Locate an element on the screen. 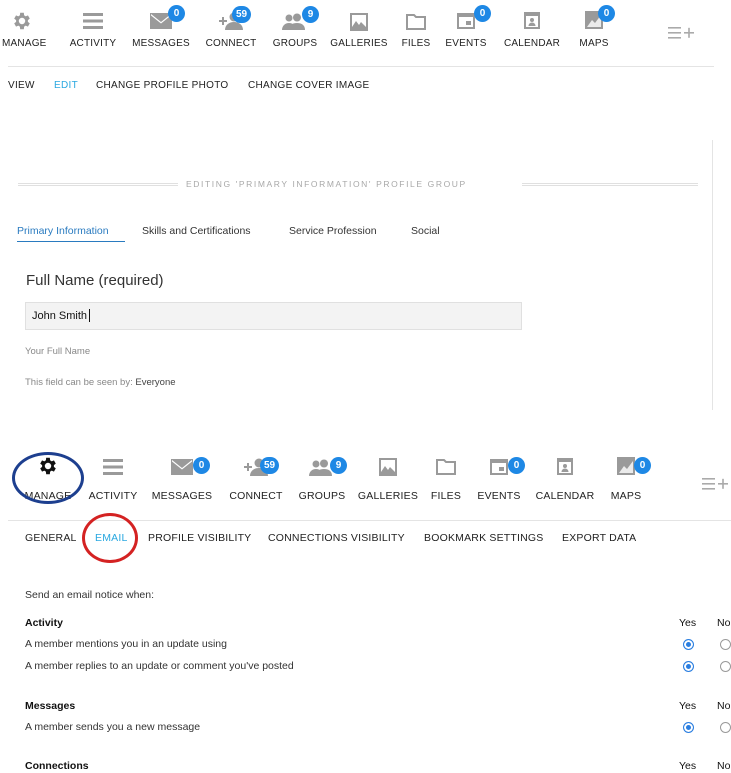 Image resolution: width=731 pixels, height=773 pixels. galleries-icon is located at coordinates (388, 467).